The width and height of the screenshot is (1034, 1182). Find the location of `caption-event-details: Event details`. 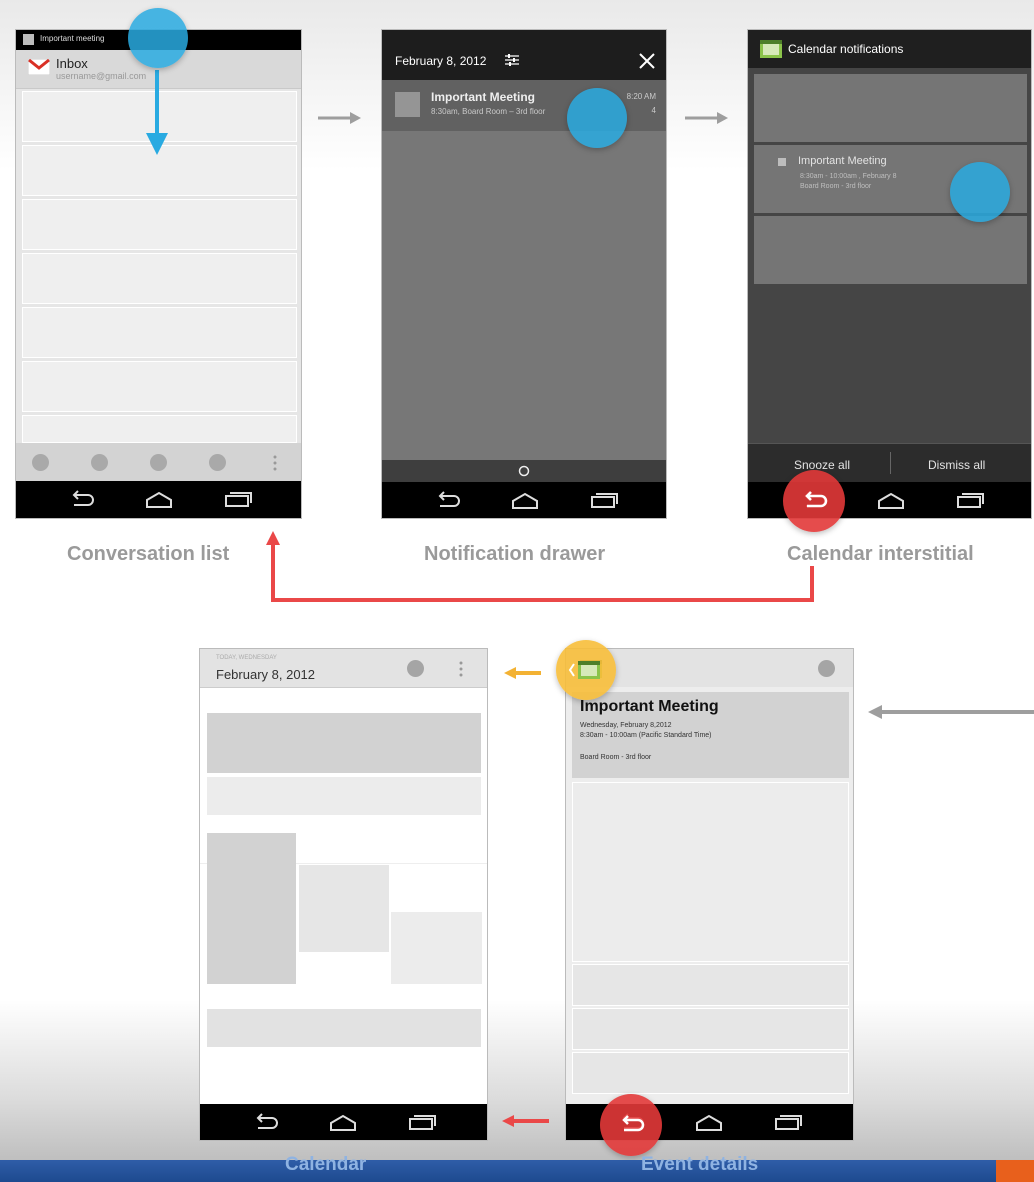

caption-event-details: Event details is located at coordinates (700, 1164).